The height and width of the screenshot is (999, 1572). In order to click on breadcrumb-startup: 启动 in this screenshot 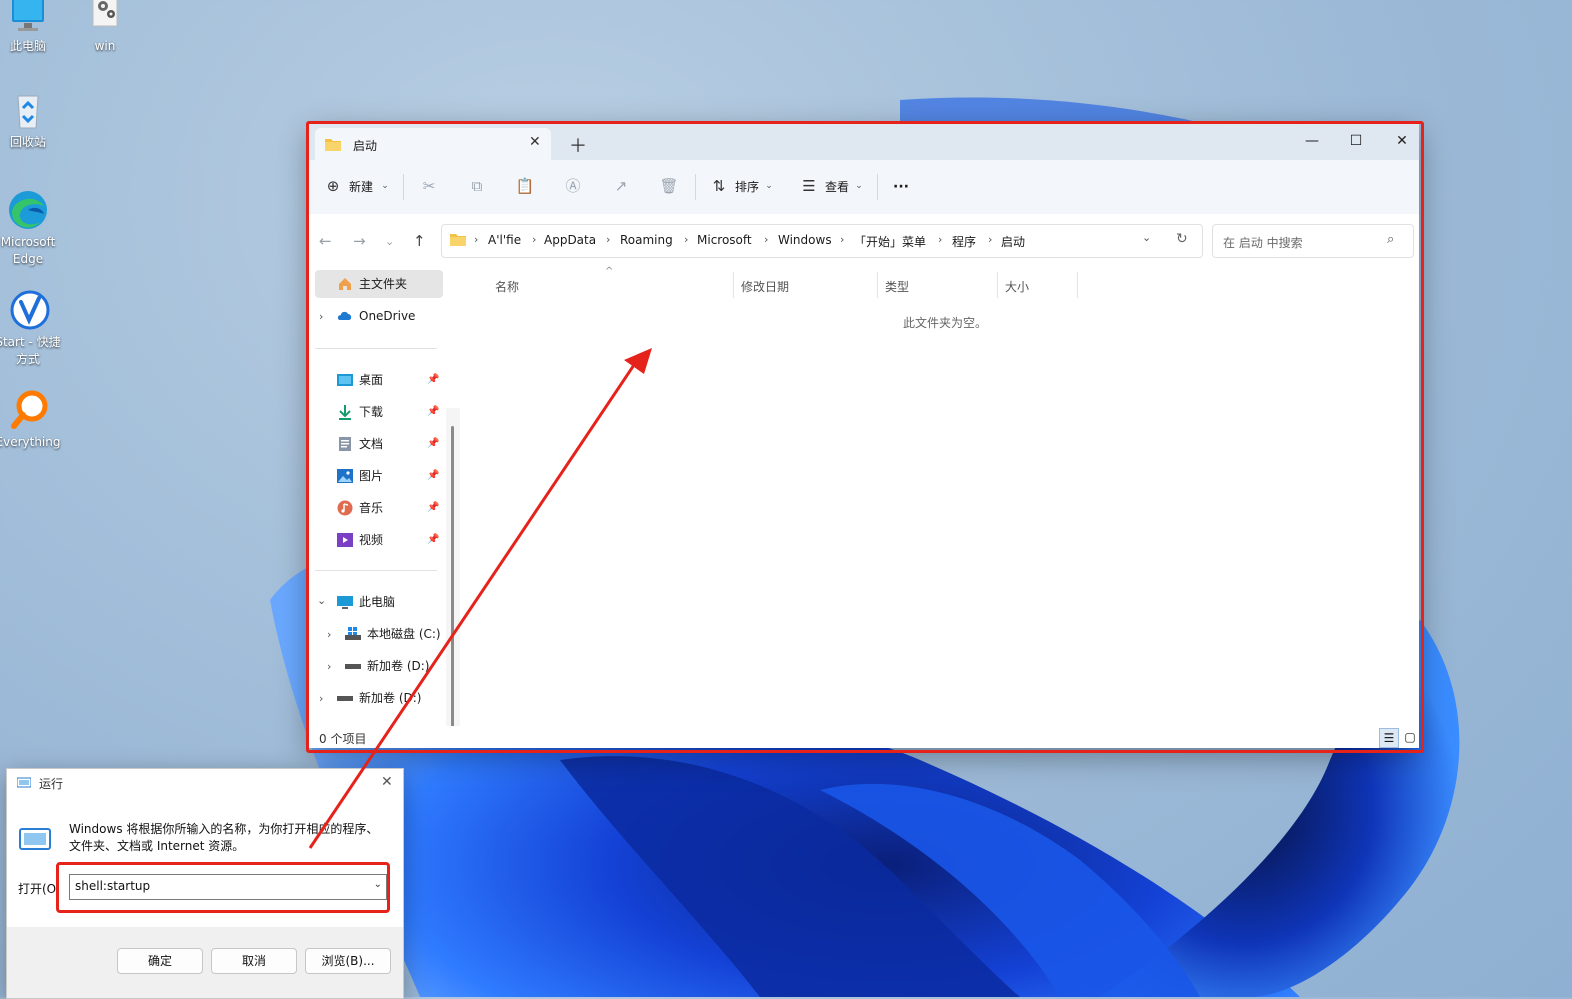, I will do `click(1013, 241)`.